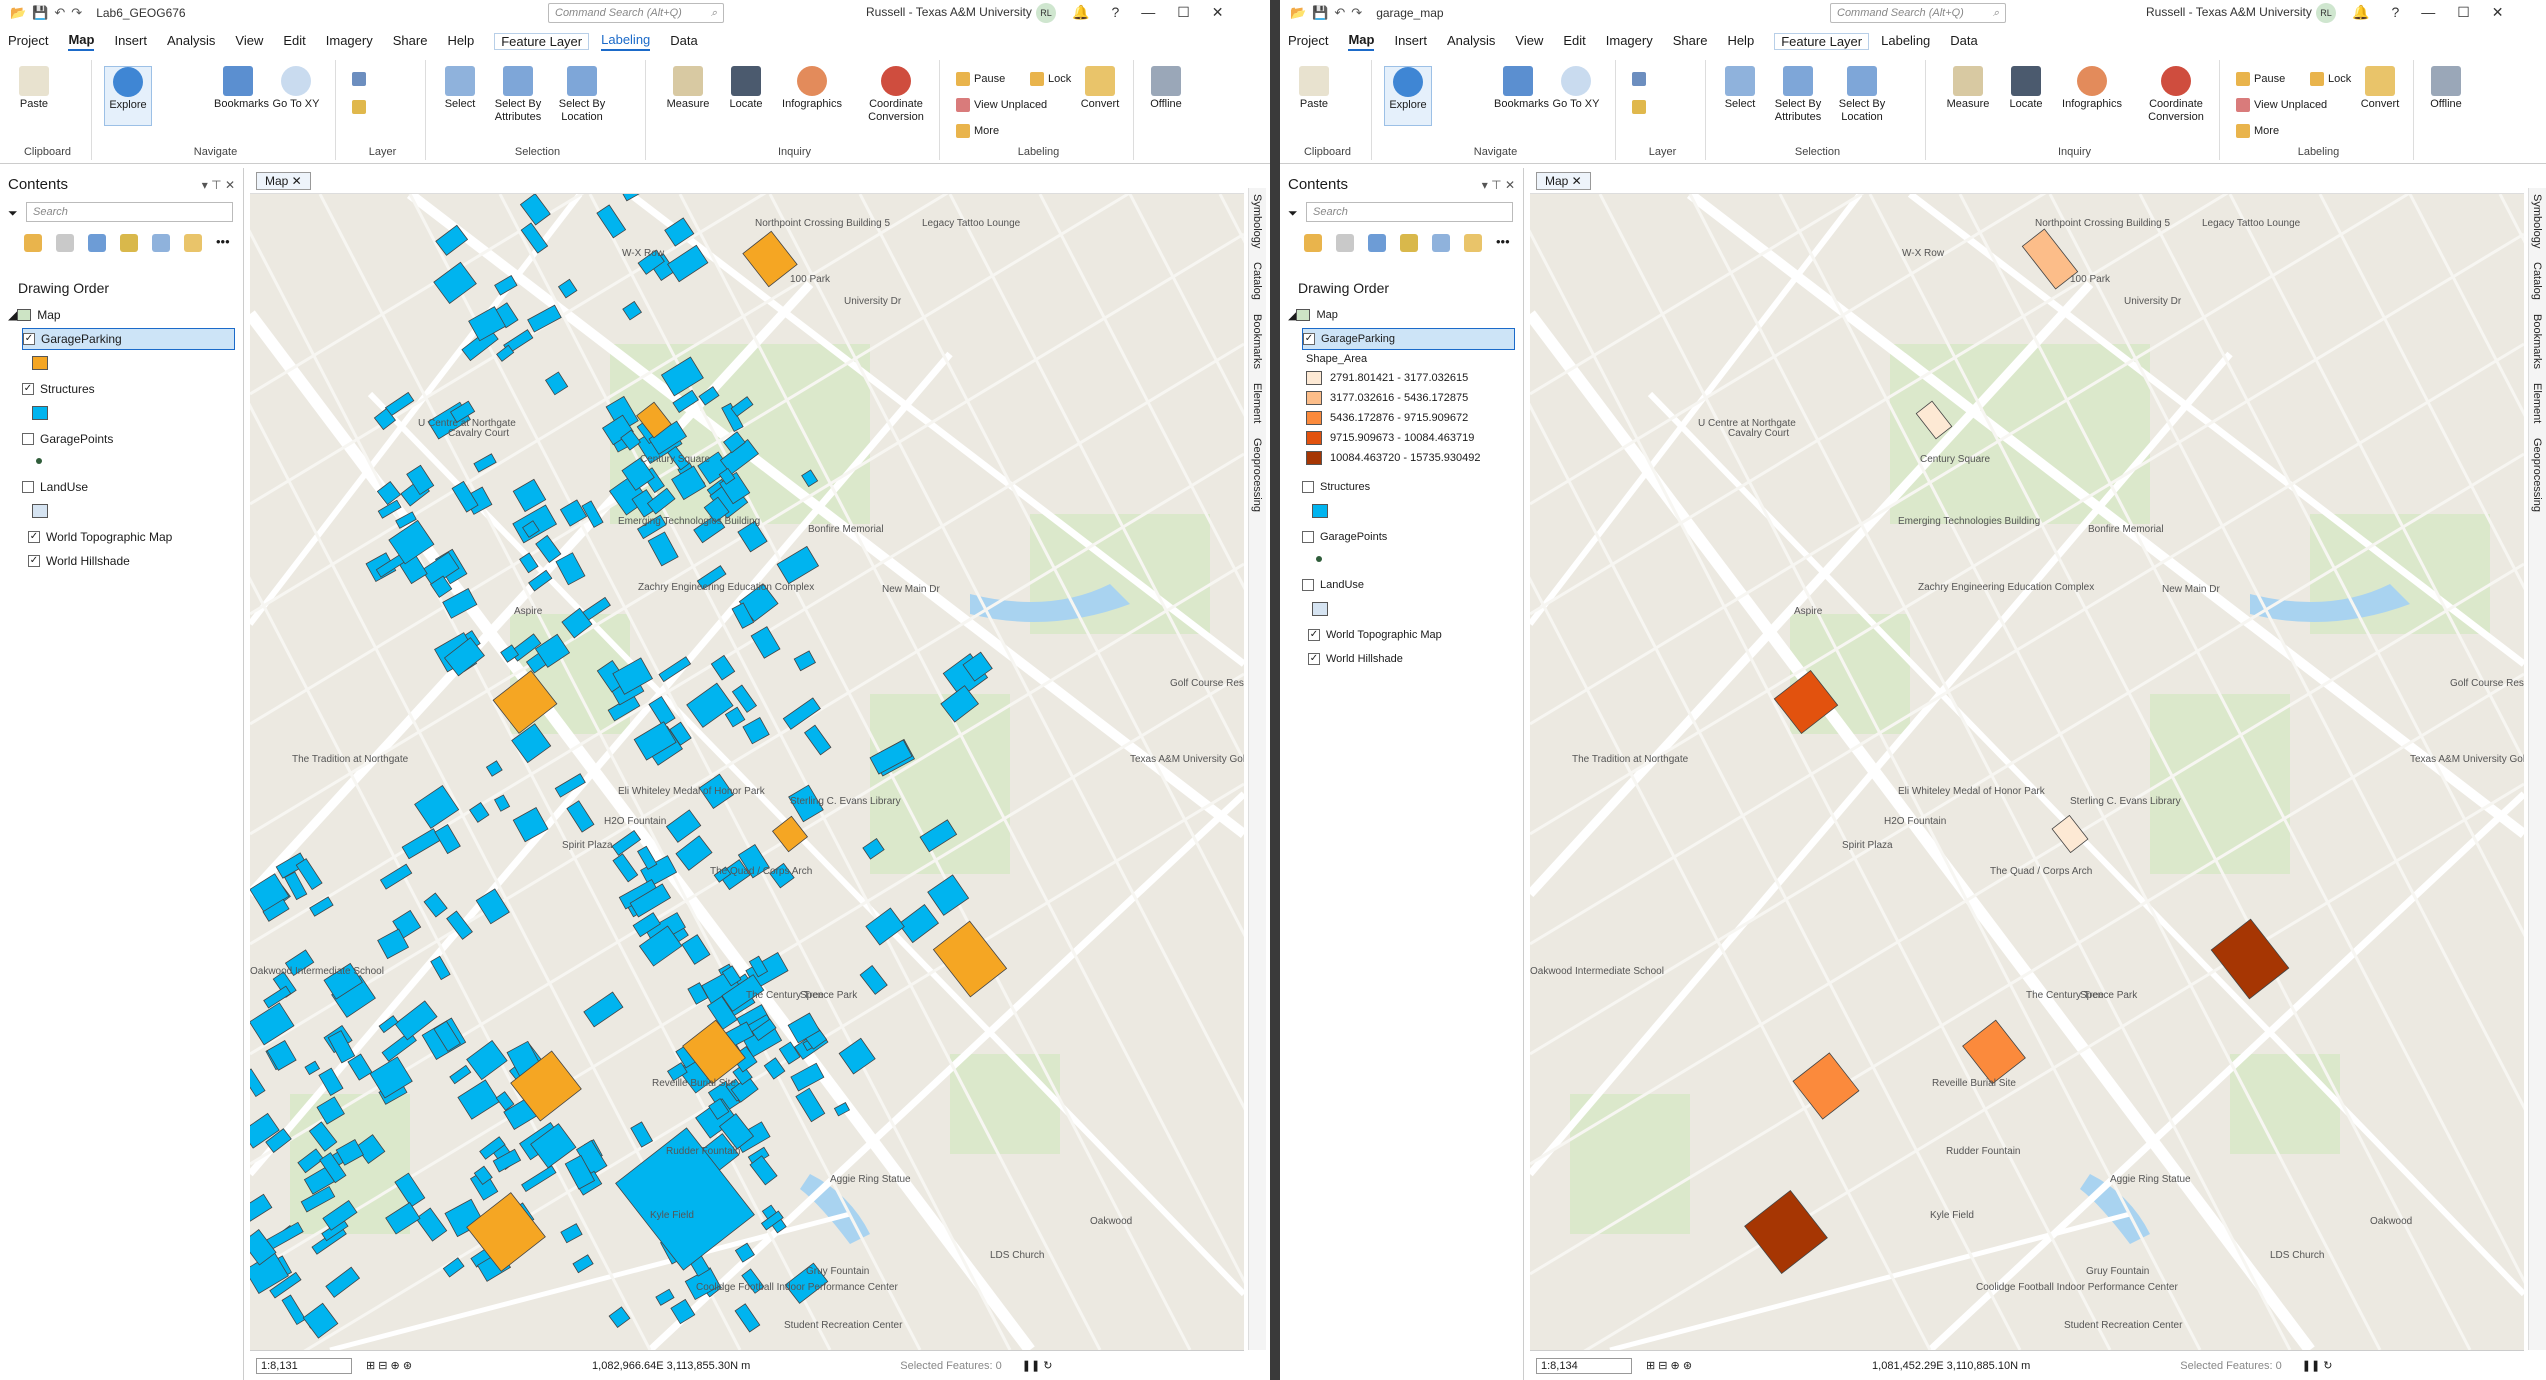 This screenshot has height=1380, width=2546. I want to click on redo-icon: ↷, so click(1356, 13).